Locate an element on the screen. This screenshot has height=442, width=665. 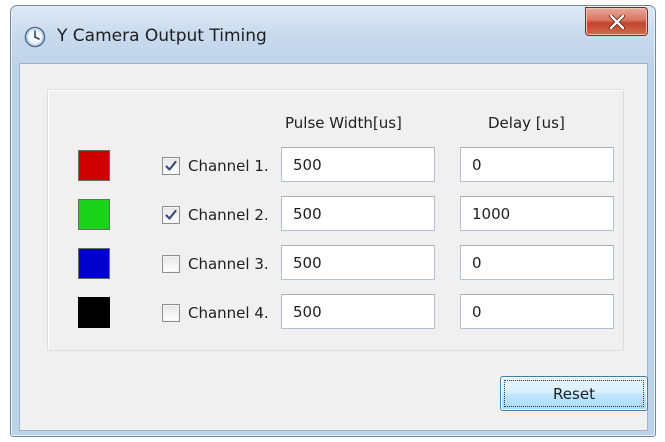
channel-4-color-swatch is located at coordinates (94, 312).